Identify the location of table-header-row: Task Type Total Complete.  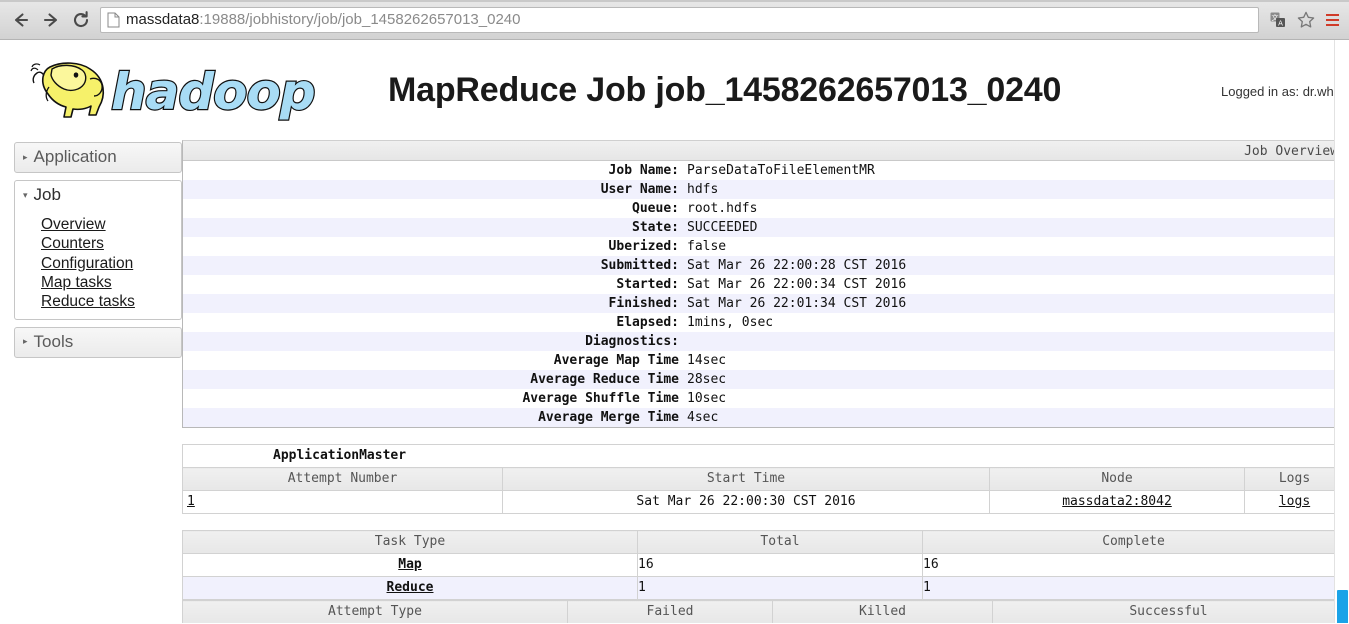
(763, 542).